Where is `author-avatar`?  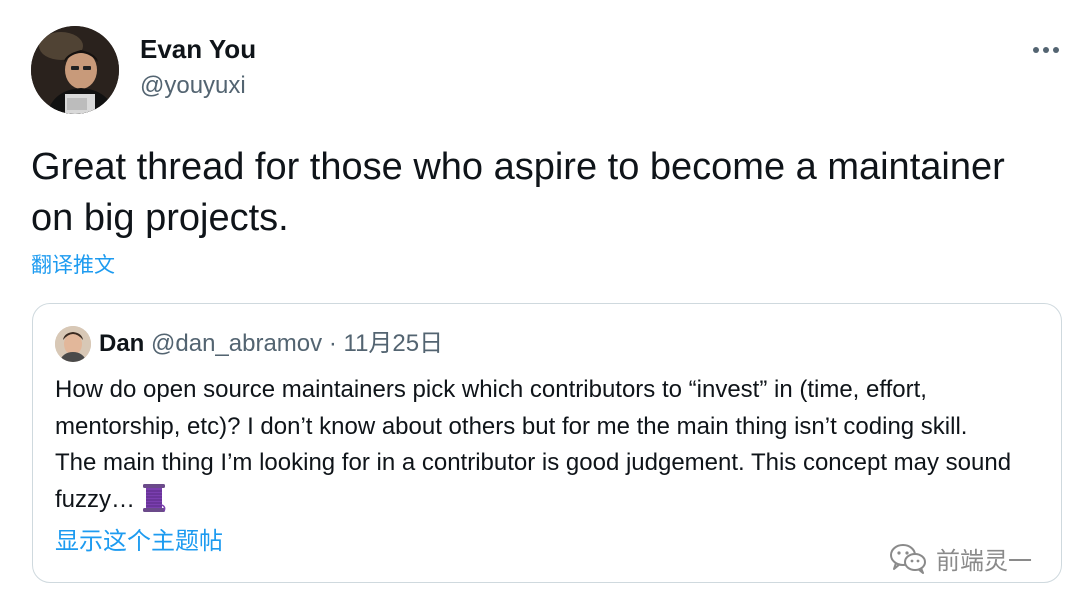 author-avatar is located at coordinates (75, 70).